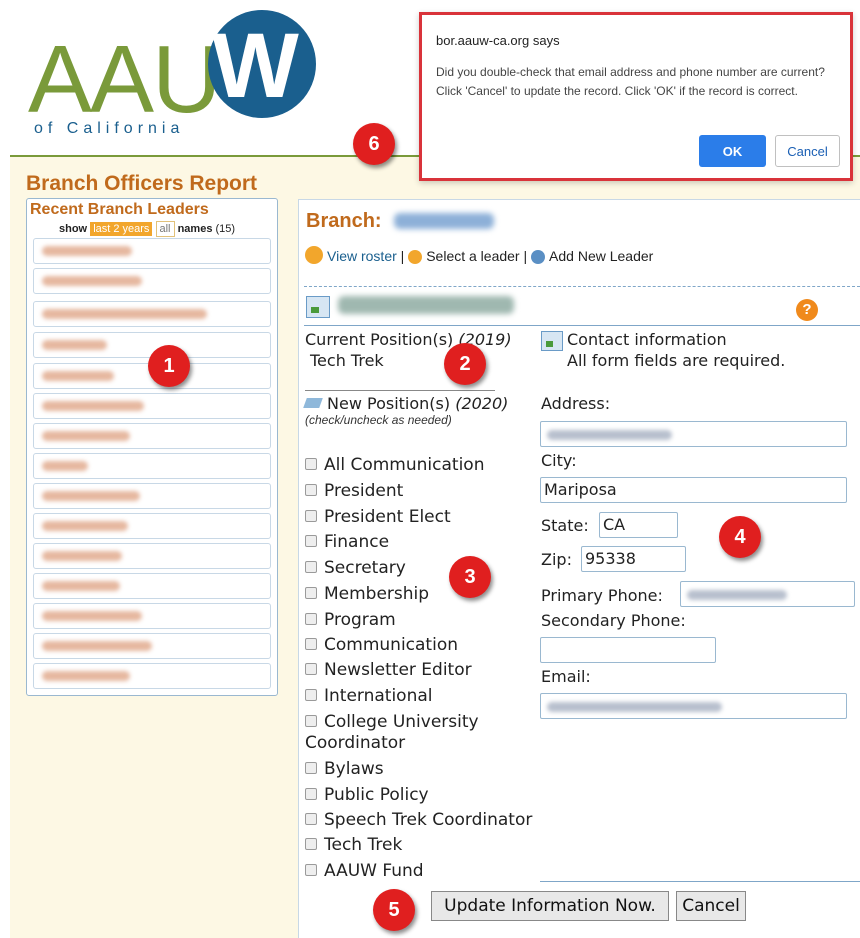  Describe the element at coordinates (693, 490) in the screenshot. I see `city-input: Mariposa` at that location.